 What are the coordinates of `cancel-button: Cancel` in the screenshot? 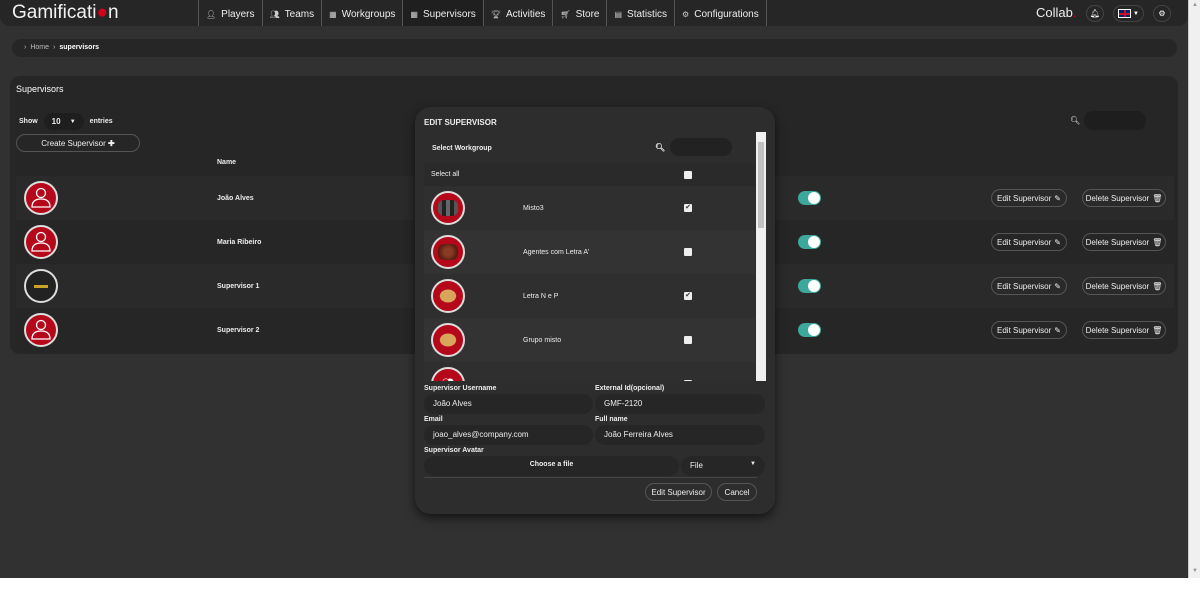 It's located at (737, 492).